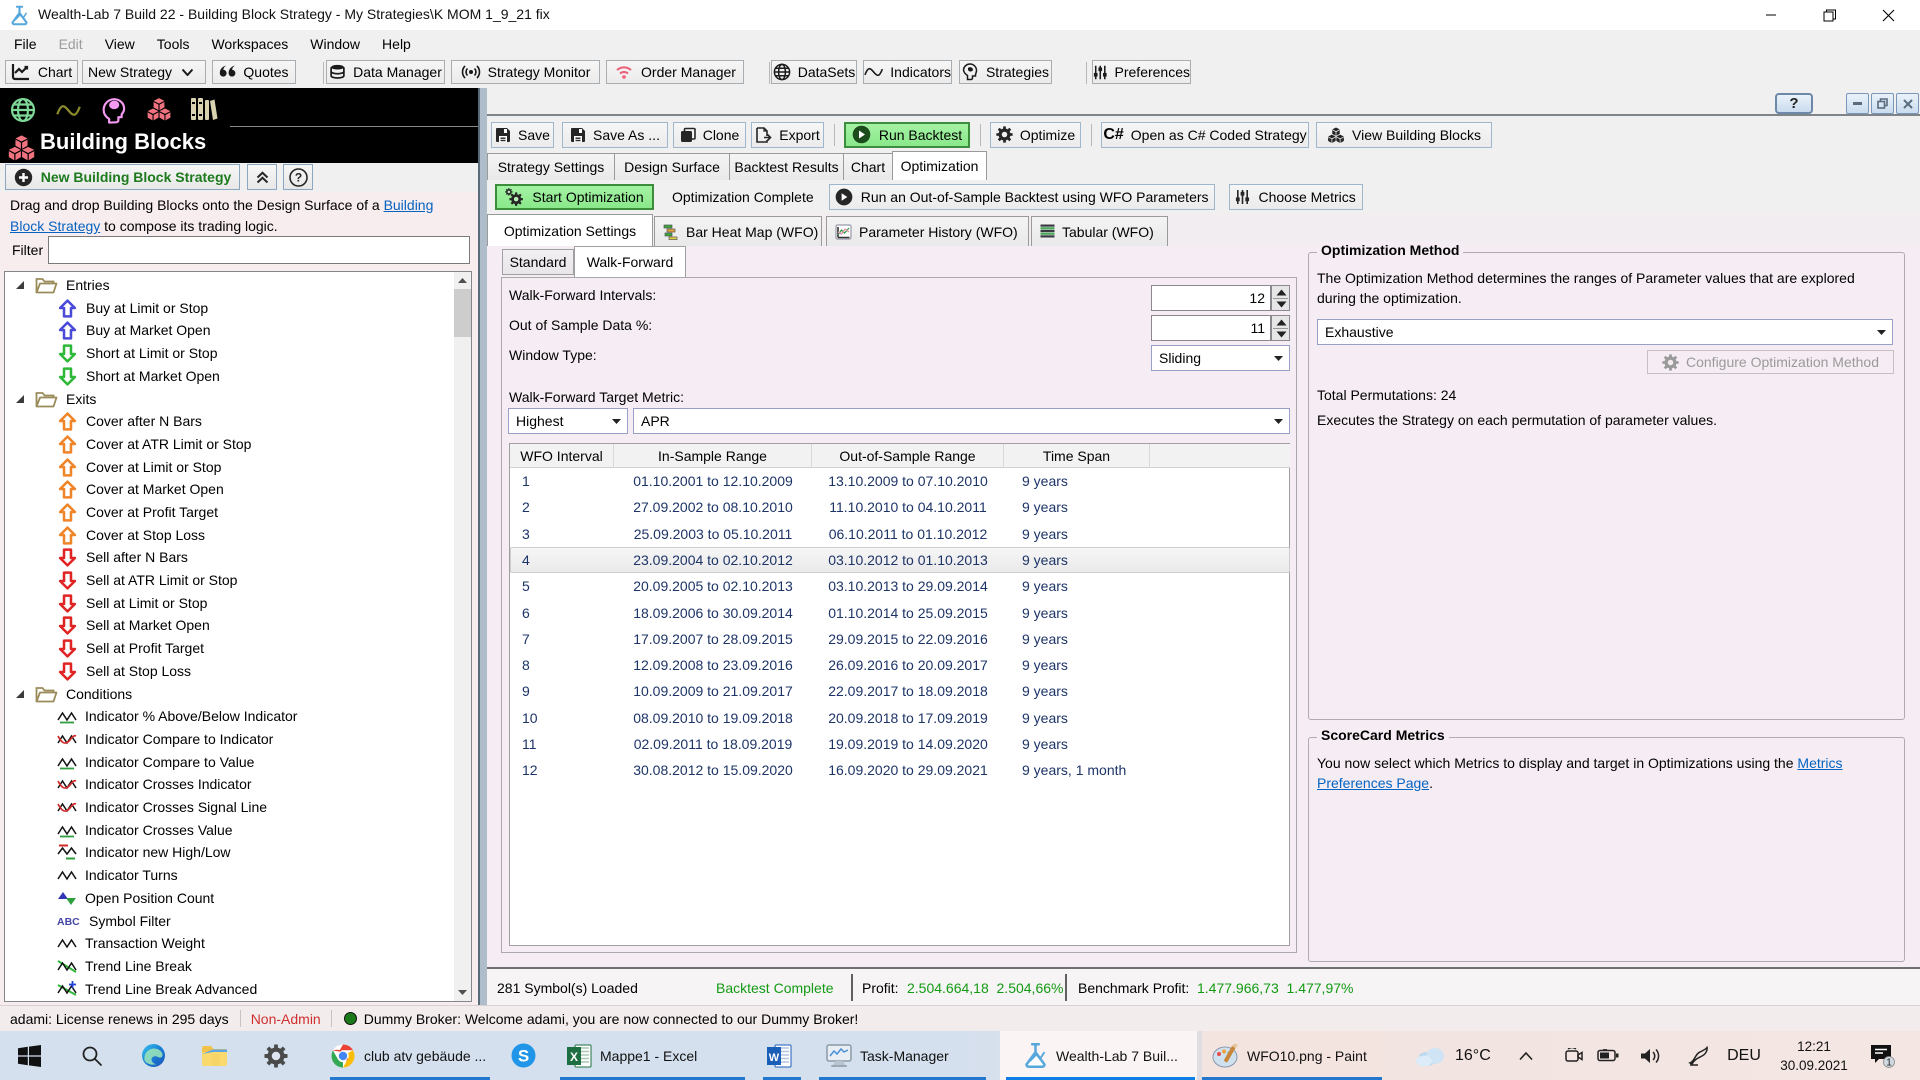 Image resolution: width=1920 pixels, height=1080 pixels. What do you see at coordinates (68, 922) in the screenshot?
I see `svg-text: ABC` at bounding box center [68, 922].